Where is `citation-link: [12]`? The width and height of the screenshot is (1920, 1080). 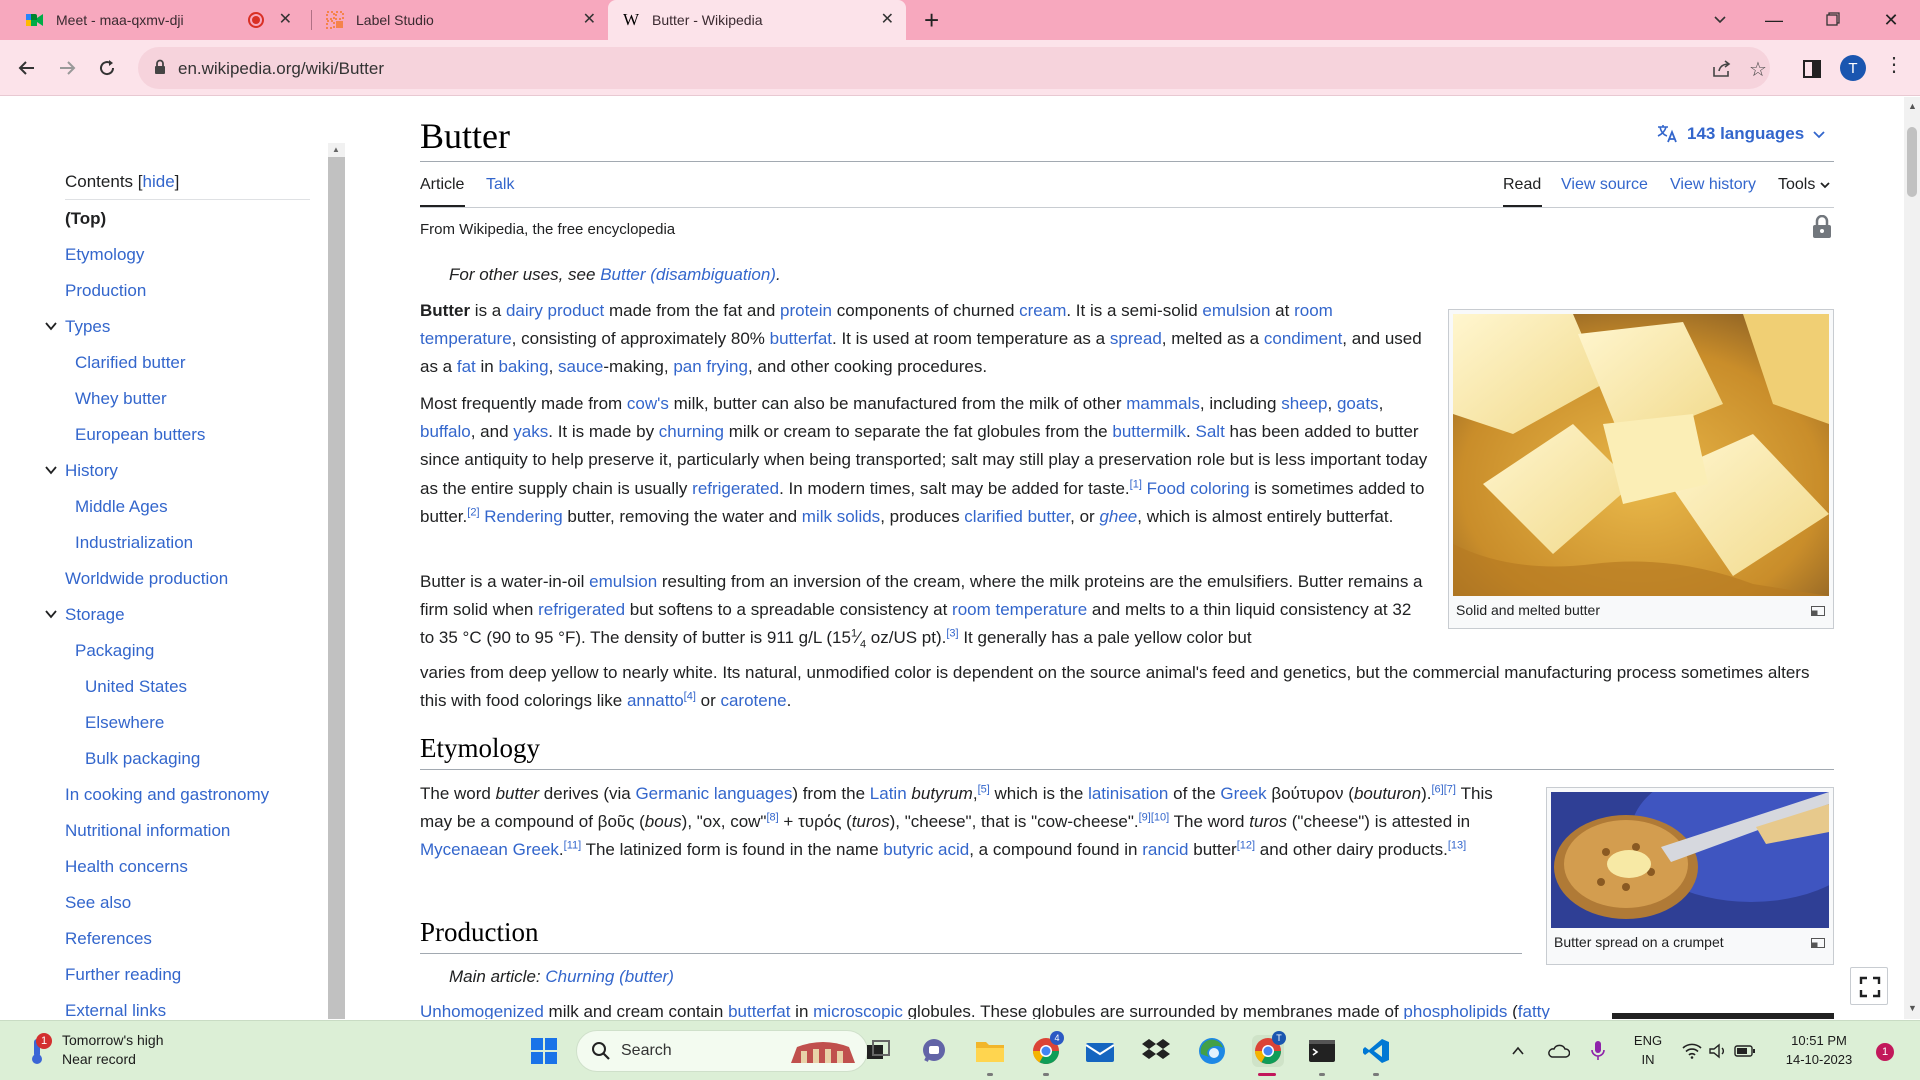
citation-link: [12] is located at coordinates (1246, 846).